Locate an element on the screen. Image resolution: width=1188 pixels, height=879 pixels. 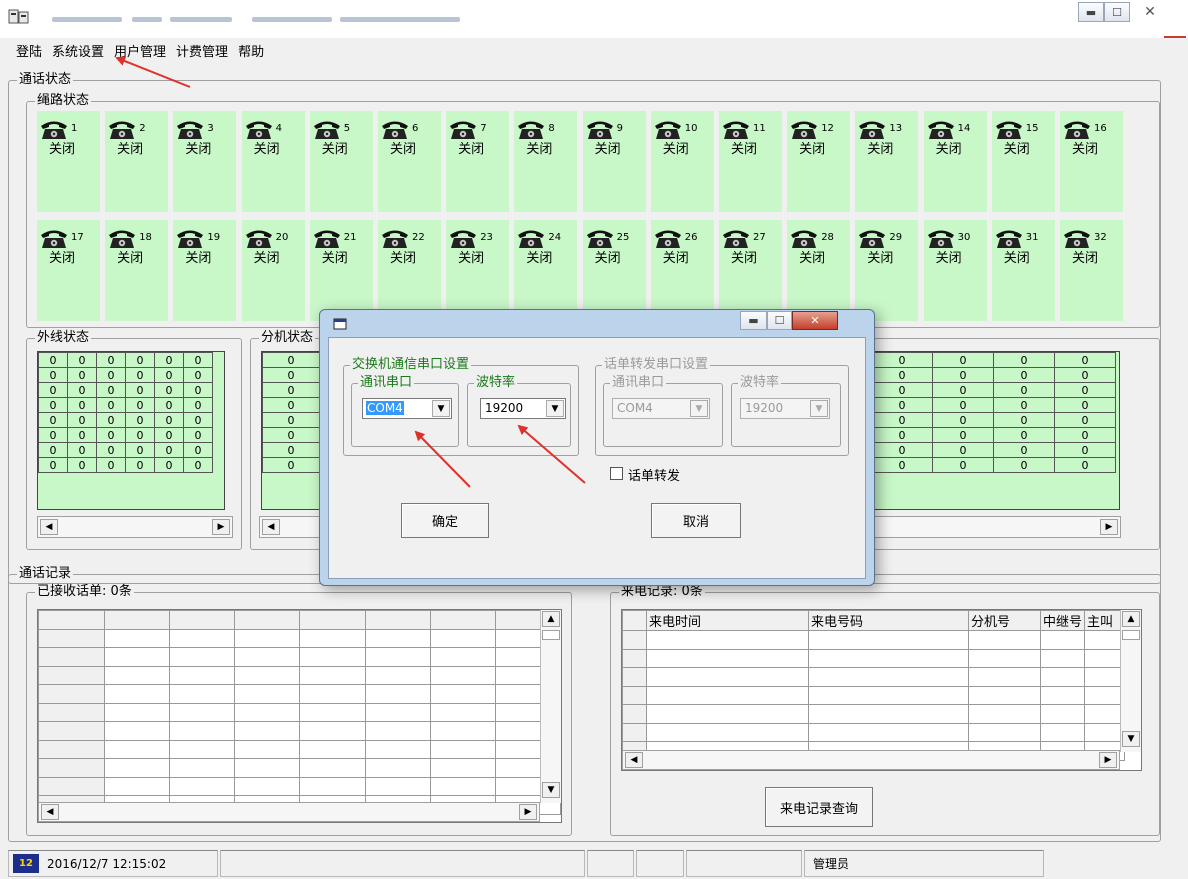
arrow-to-baud-select is located at coordinates (551, 454).